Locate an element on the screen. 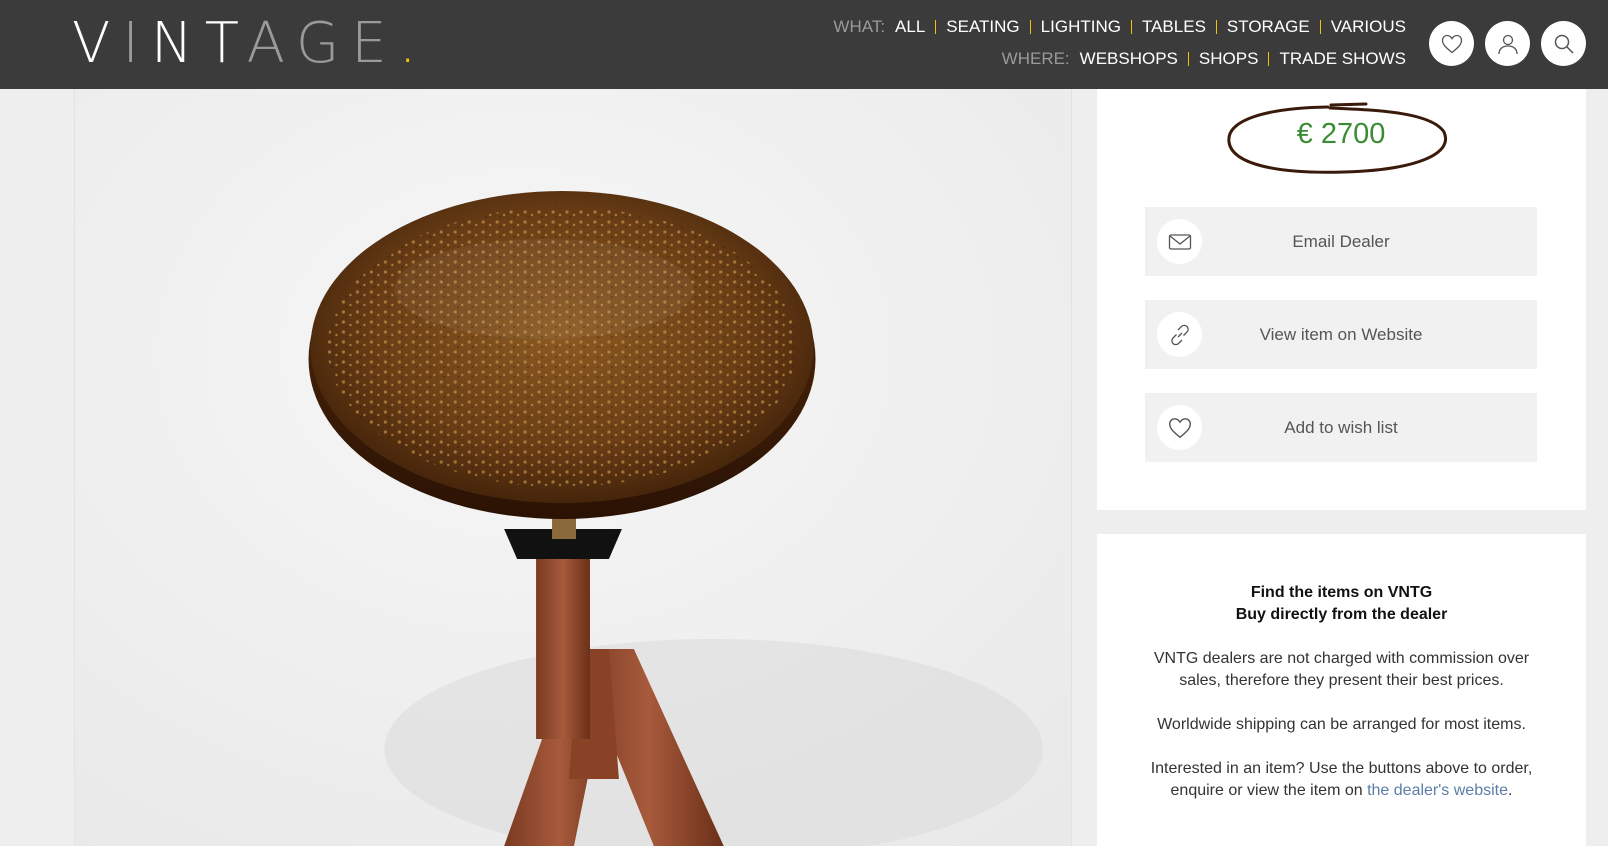 The height and width of the screenshot is (846, 1608). view-on-website-button: View item on Website is located at coordinates (1341, 334).